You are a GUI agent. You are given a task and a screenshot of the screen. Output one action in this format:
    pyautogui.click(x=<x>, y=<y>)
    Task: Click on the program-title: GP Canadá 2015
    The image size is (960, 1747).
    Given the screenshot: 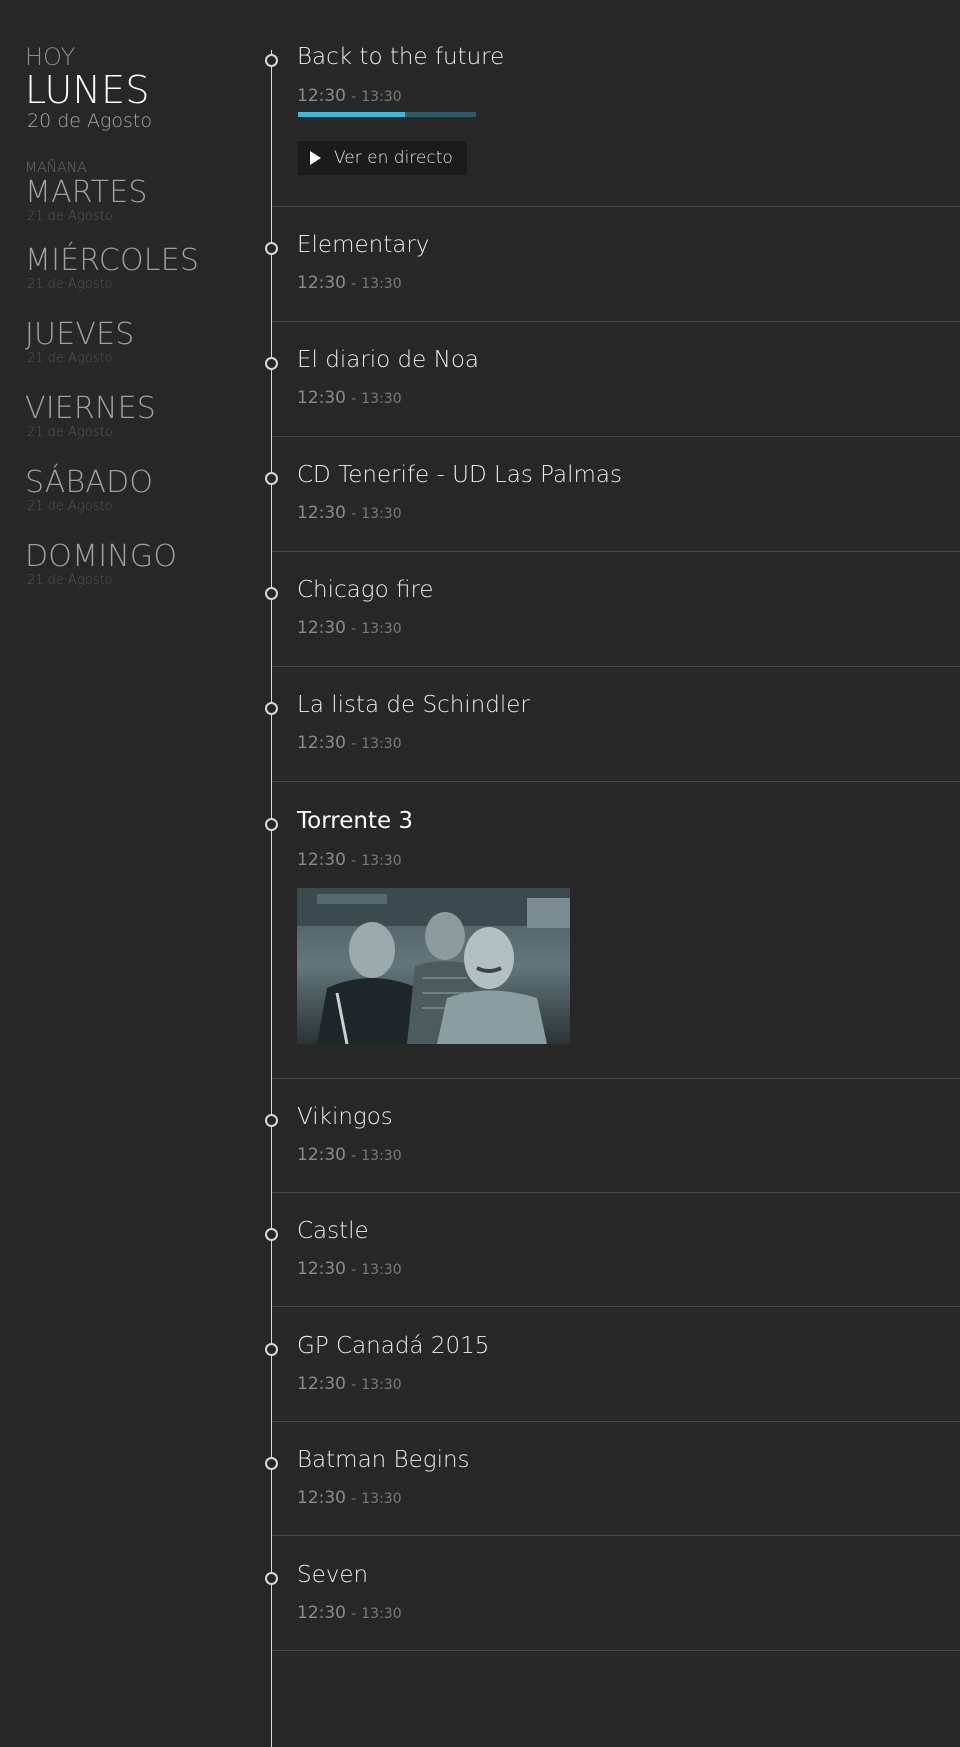 What is the action you would take?
    pyautogui.click(x=393, y=1346)
    